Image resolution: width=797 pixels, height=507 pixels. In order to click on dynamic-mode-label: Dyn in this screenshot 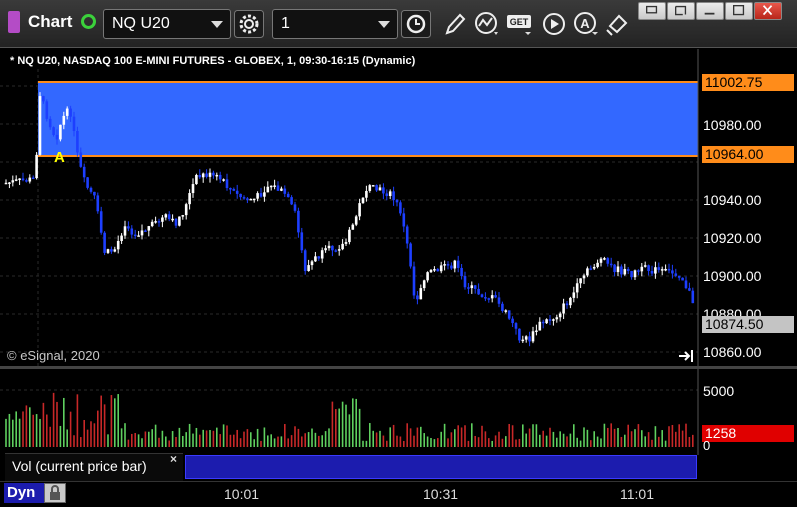, I will do `click(24, 493)`.